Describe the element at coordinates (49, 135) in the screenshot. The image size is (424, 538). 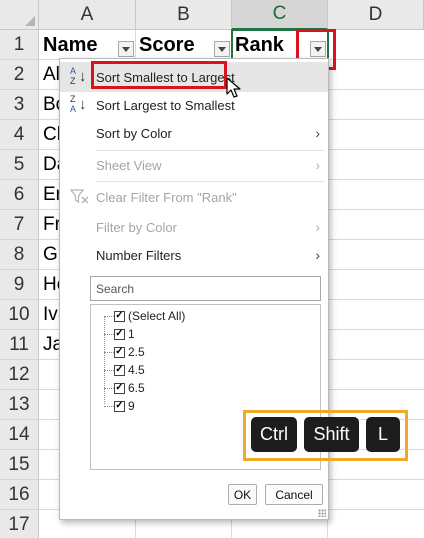
I see `name-cell: Ch` at that location.